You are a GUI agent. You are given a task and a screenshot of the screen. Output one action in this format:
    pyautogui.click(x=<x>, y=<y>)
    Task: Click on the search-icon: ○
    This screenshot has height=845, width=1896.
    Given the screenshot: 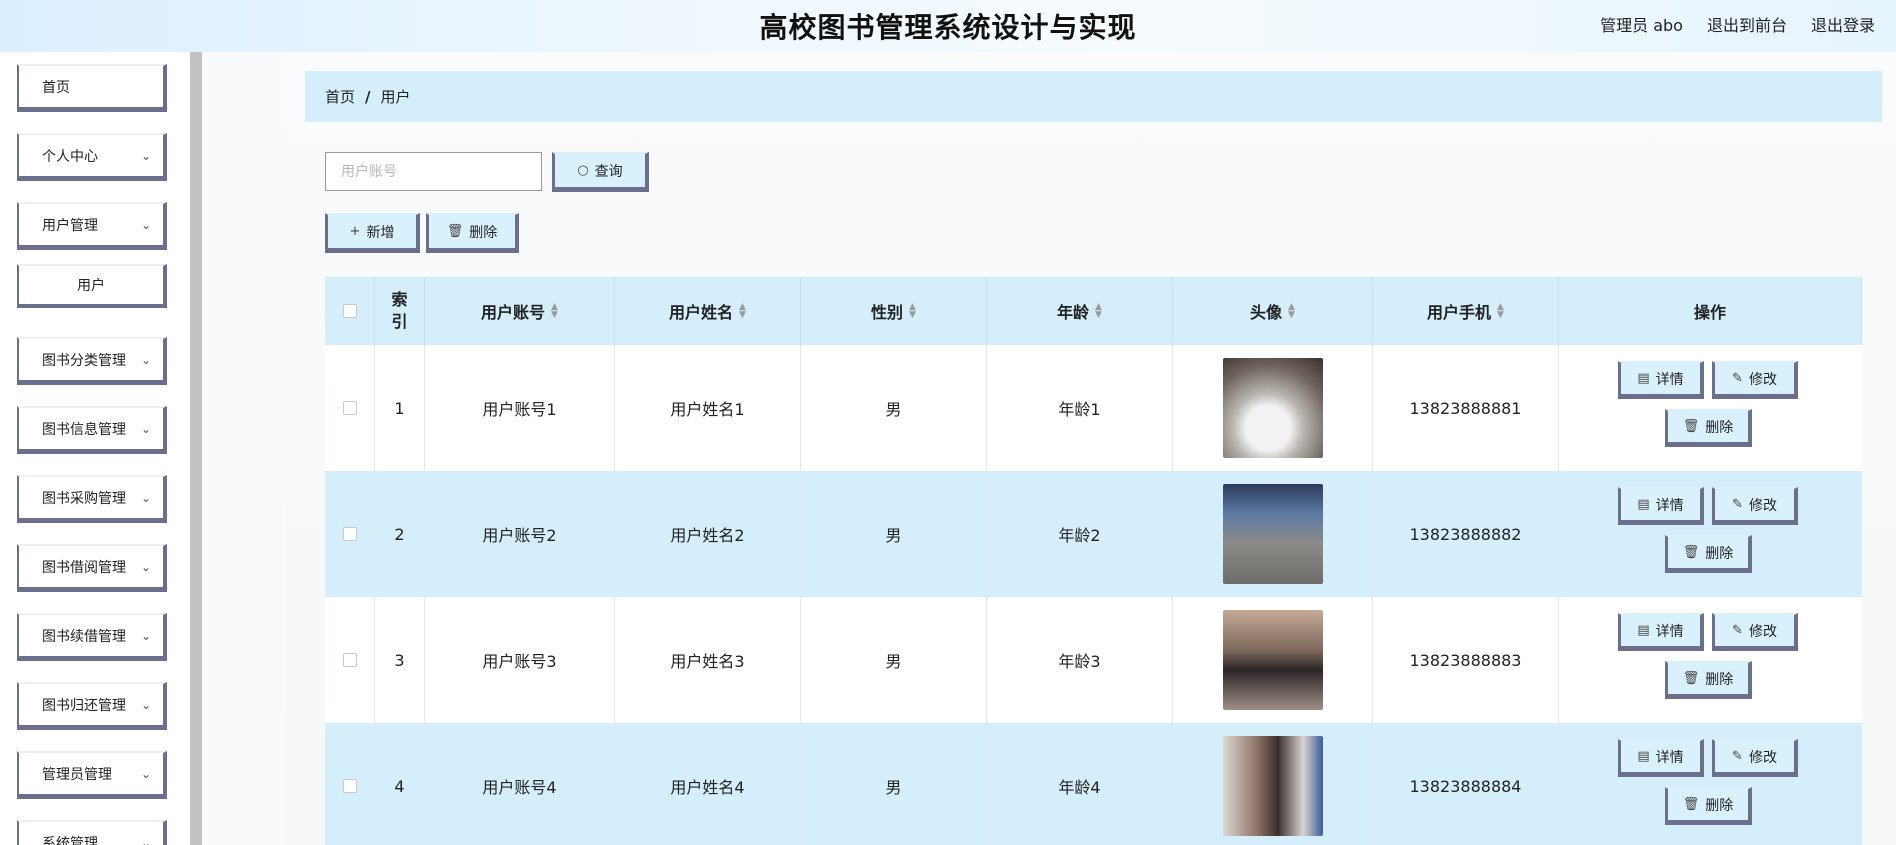 What is the action you would take?
    pyautogui.click(x=583, y=170)
    